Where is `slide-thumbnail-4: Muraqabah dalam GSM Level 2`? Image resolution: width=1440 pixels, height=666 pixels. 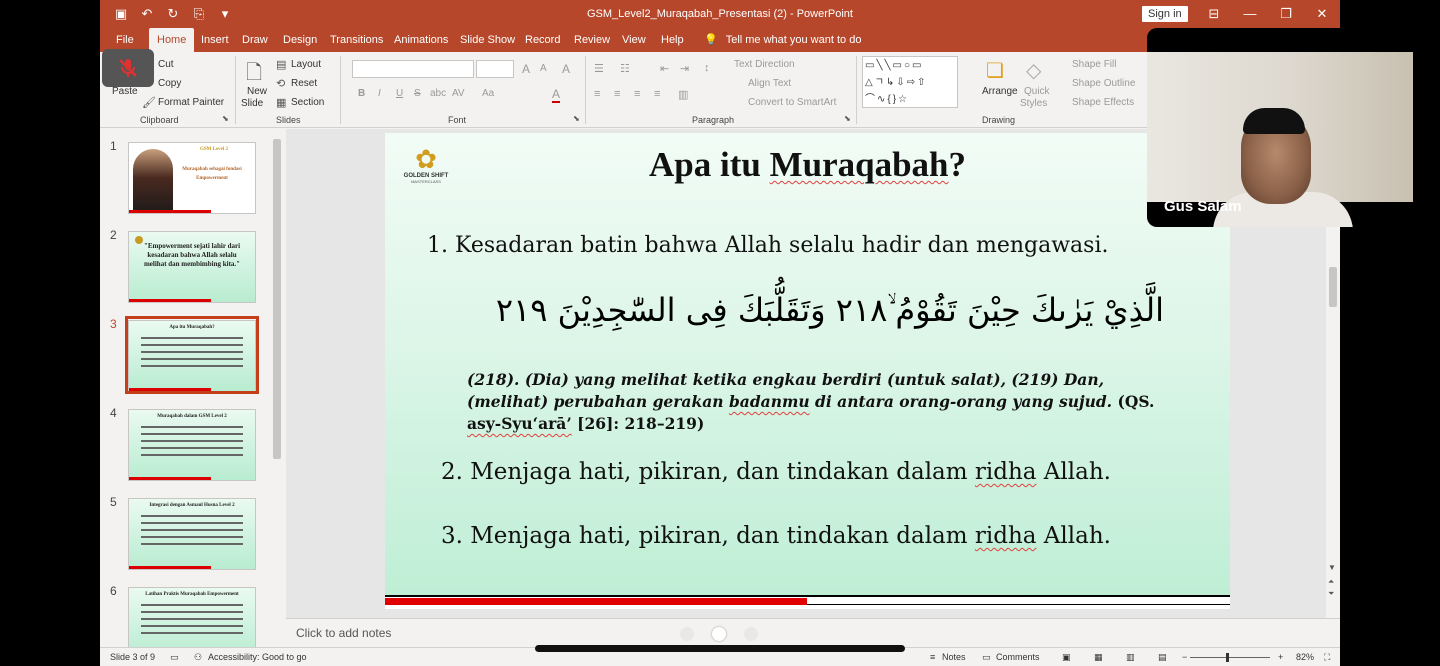
slide-thumbnail-4: Muraqabah dalam GSM Level 2 is located at coordinates (192, 445).